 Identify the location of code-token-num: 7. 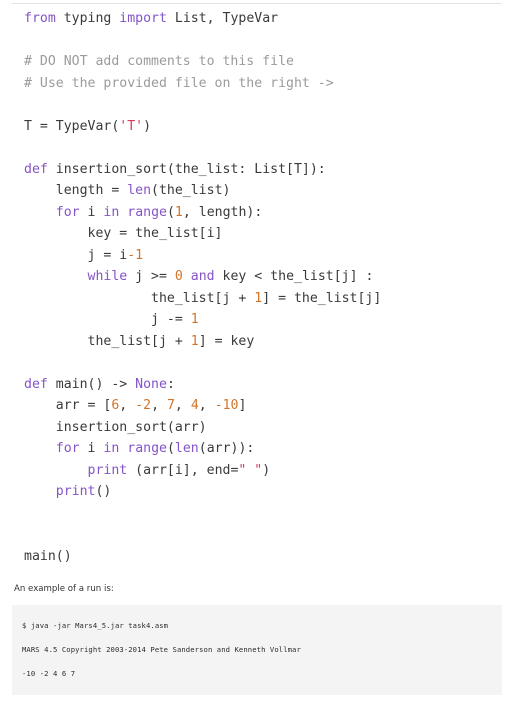
(170, 405).